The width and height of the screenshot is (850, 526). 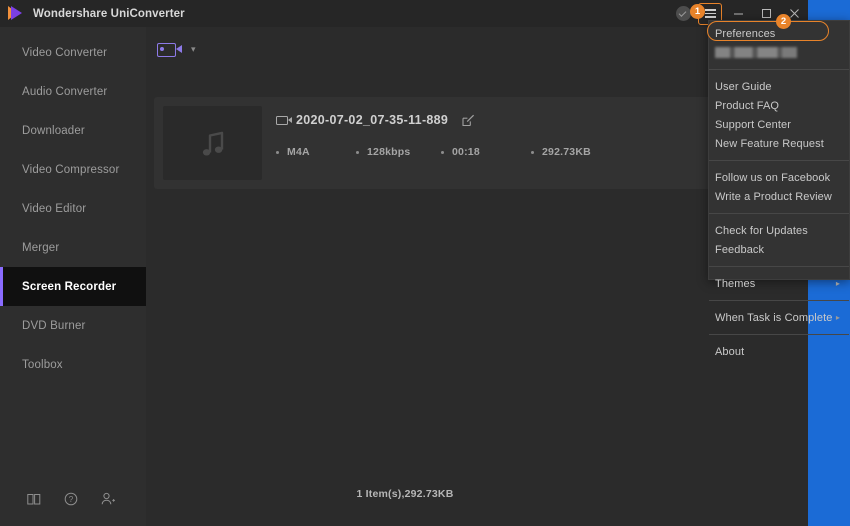 I want to click on sidebar-item-video-editor: Video Editor, so click(x=73, y=208).